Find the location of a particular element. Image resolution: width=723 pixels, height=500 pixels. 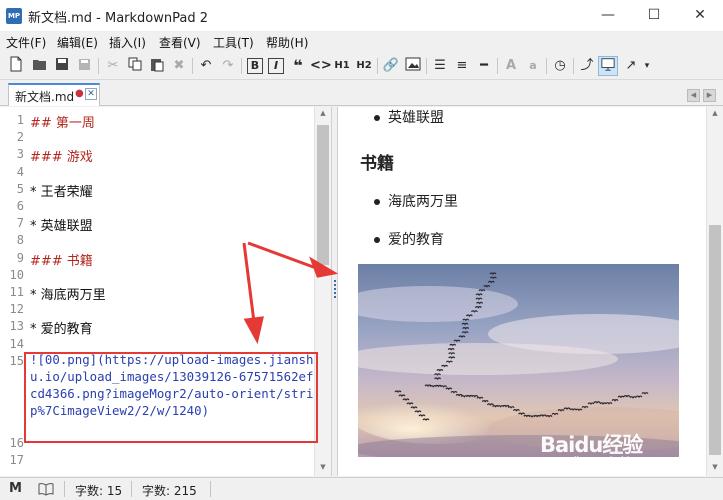

insert-image-icon is located at coordinates (413, 66).